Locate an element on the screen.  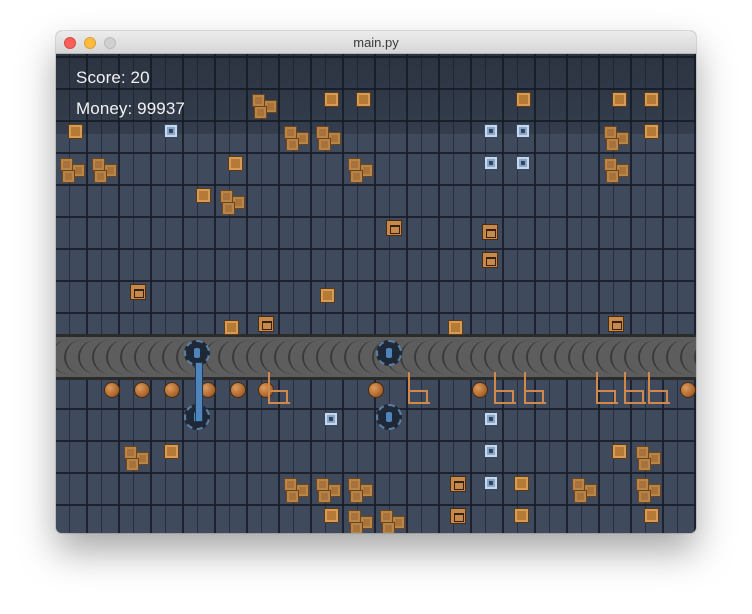
score-label: Score: 20 is located at coordinates (113, 77).